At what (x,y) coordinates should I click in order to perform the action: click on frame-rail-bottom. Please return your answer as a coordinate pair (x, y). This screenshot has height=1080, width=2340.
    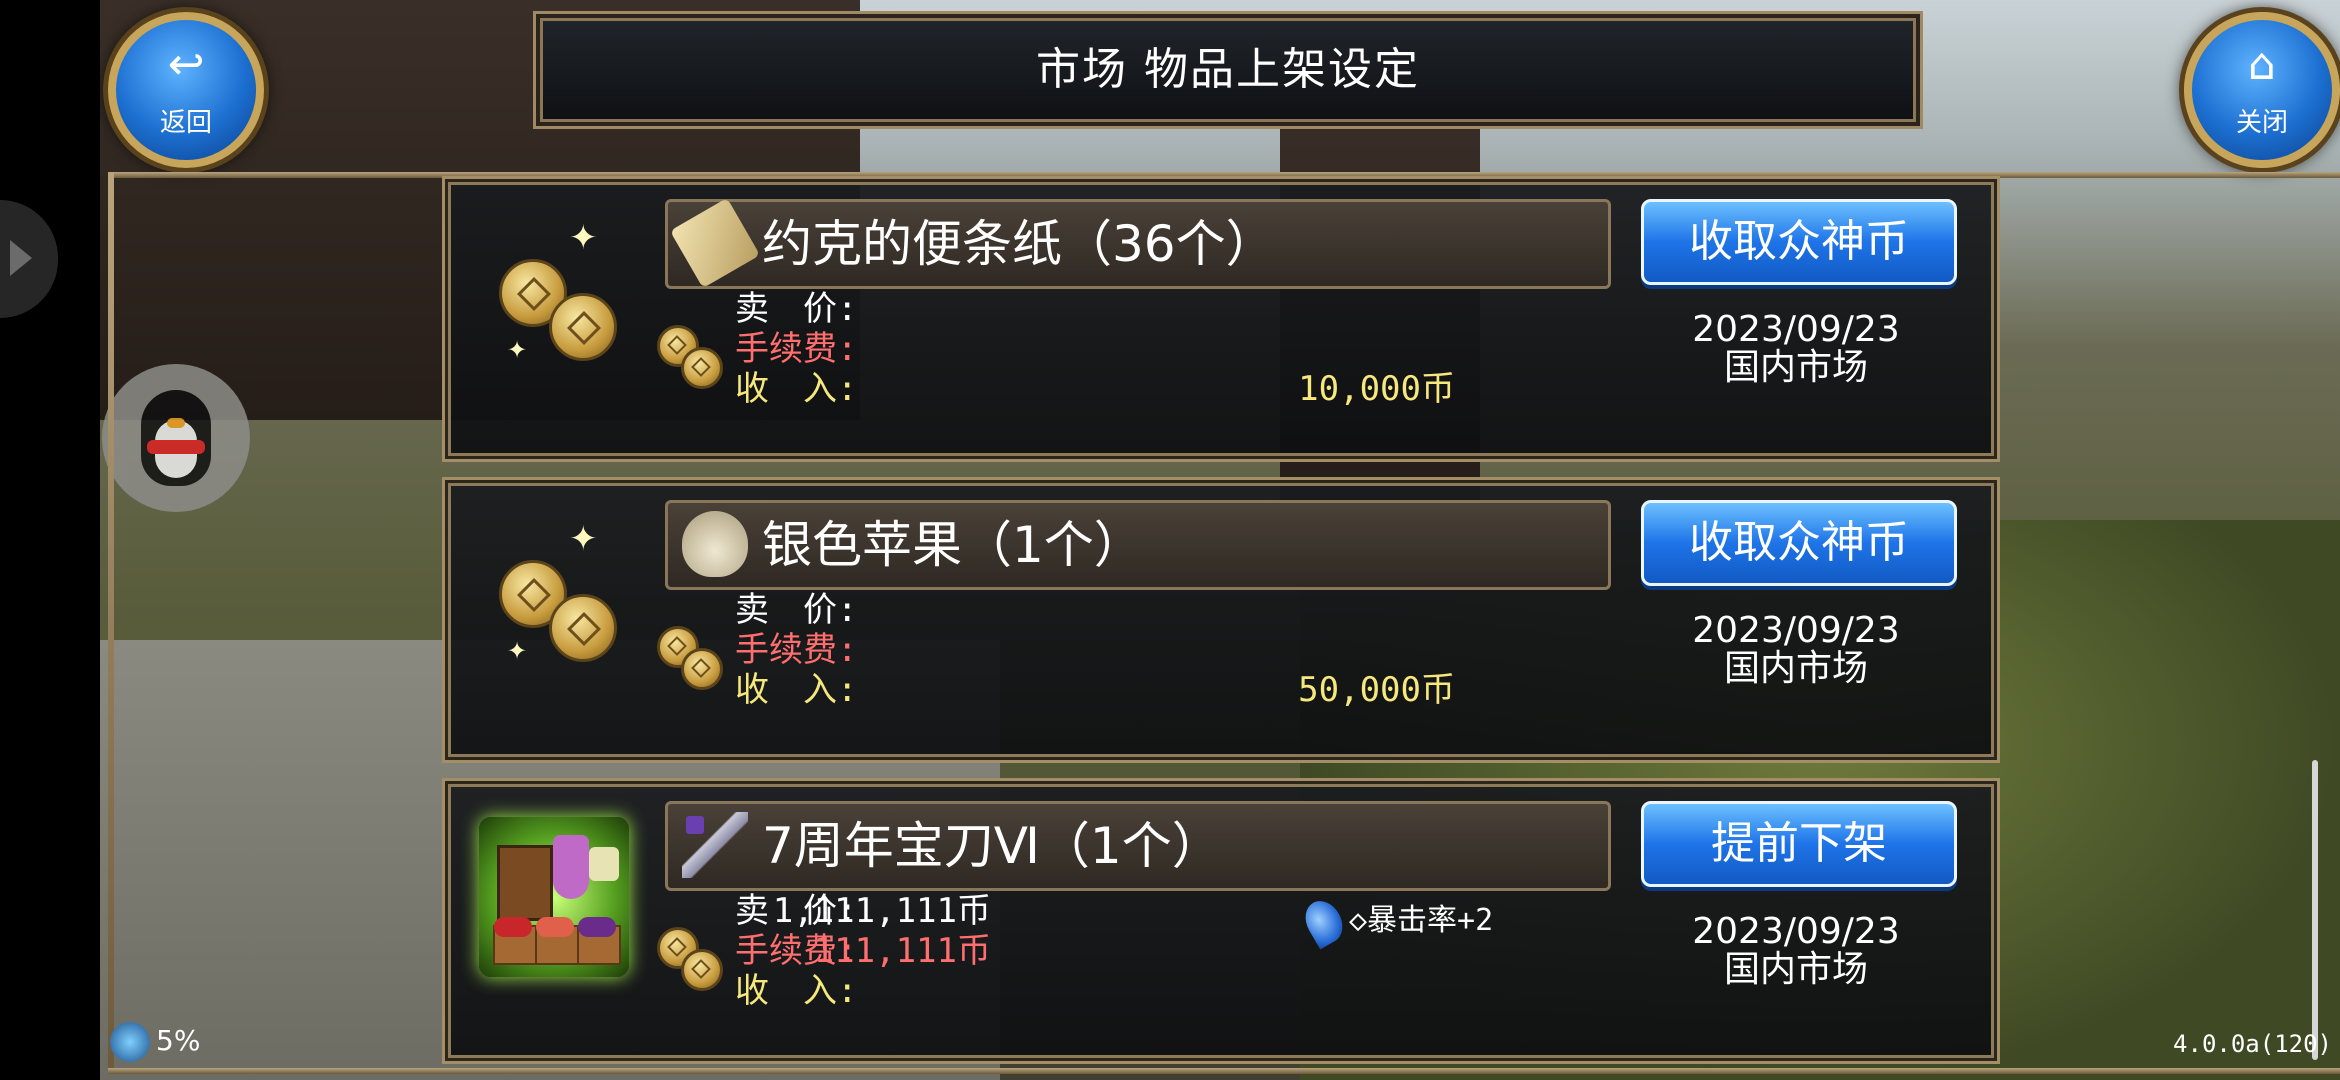
    Looking at the image, I should click on (1224, 1071).